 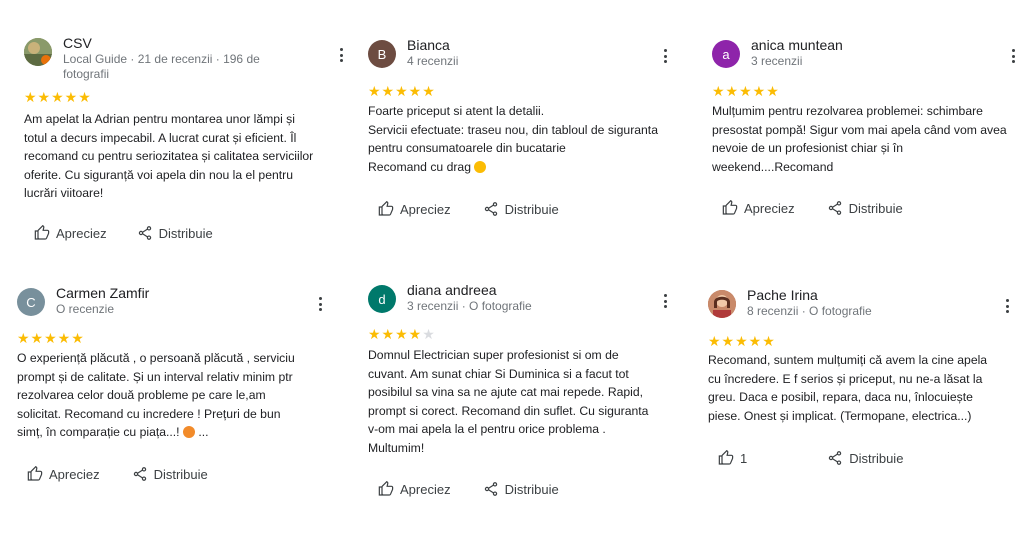 I want to click on reviewer-name: Carmen Zamfir, so click(x=102, y=293).